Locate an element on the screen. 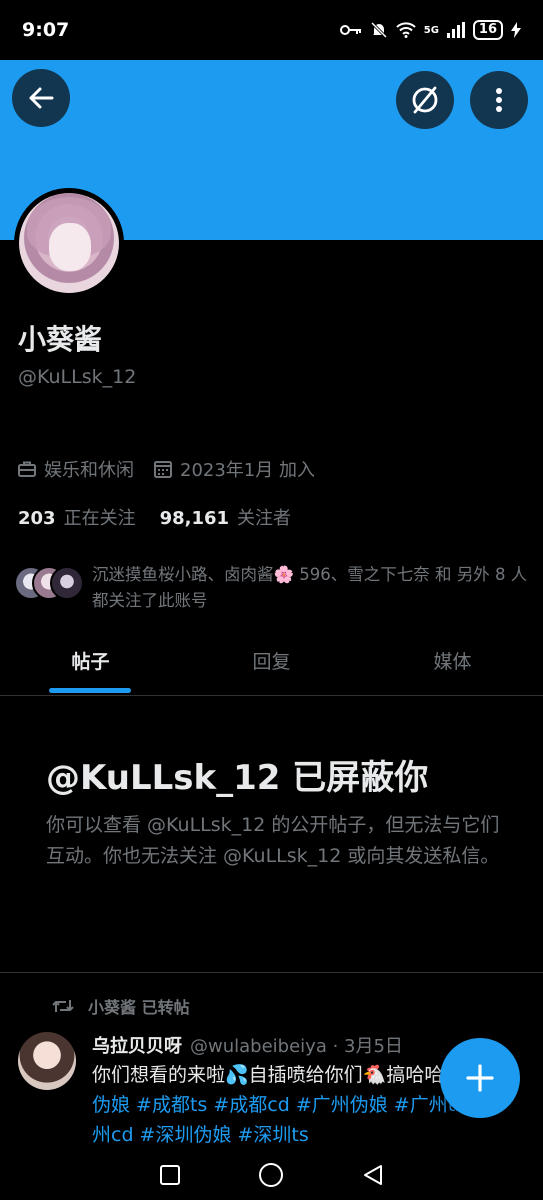 The height and width of the screenshot is (1200, 543). blocked-title: @KuLLsk_12 已屏蔽你 is located at coordinates (237, 778).